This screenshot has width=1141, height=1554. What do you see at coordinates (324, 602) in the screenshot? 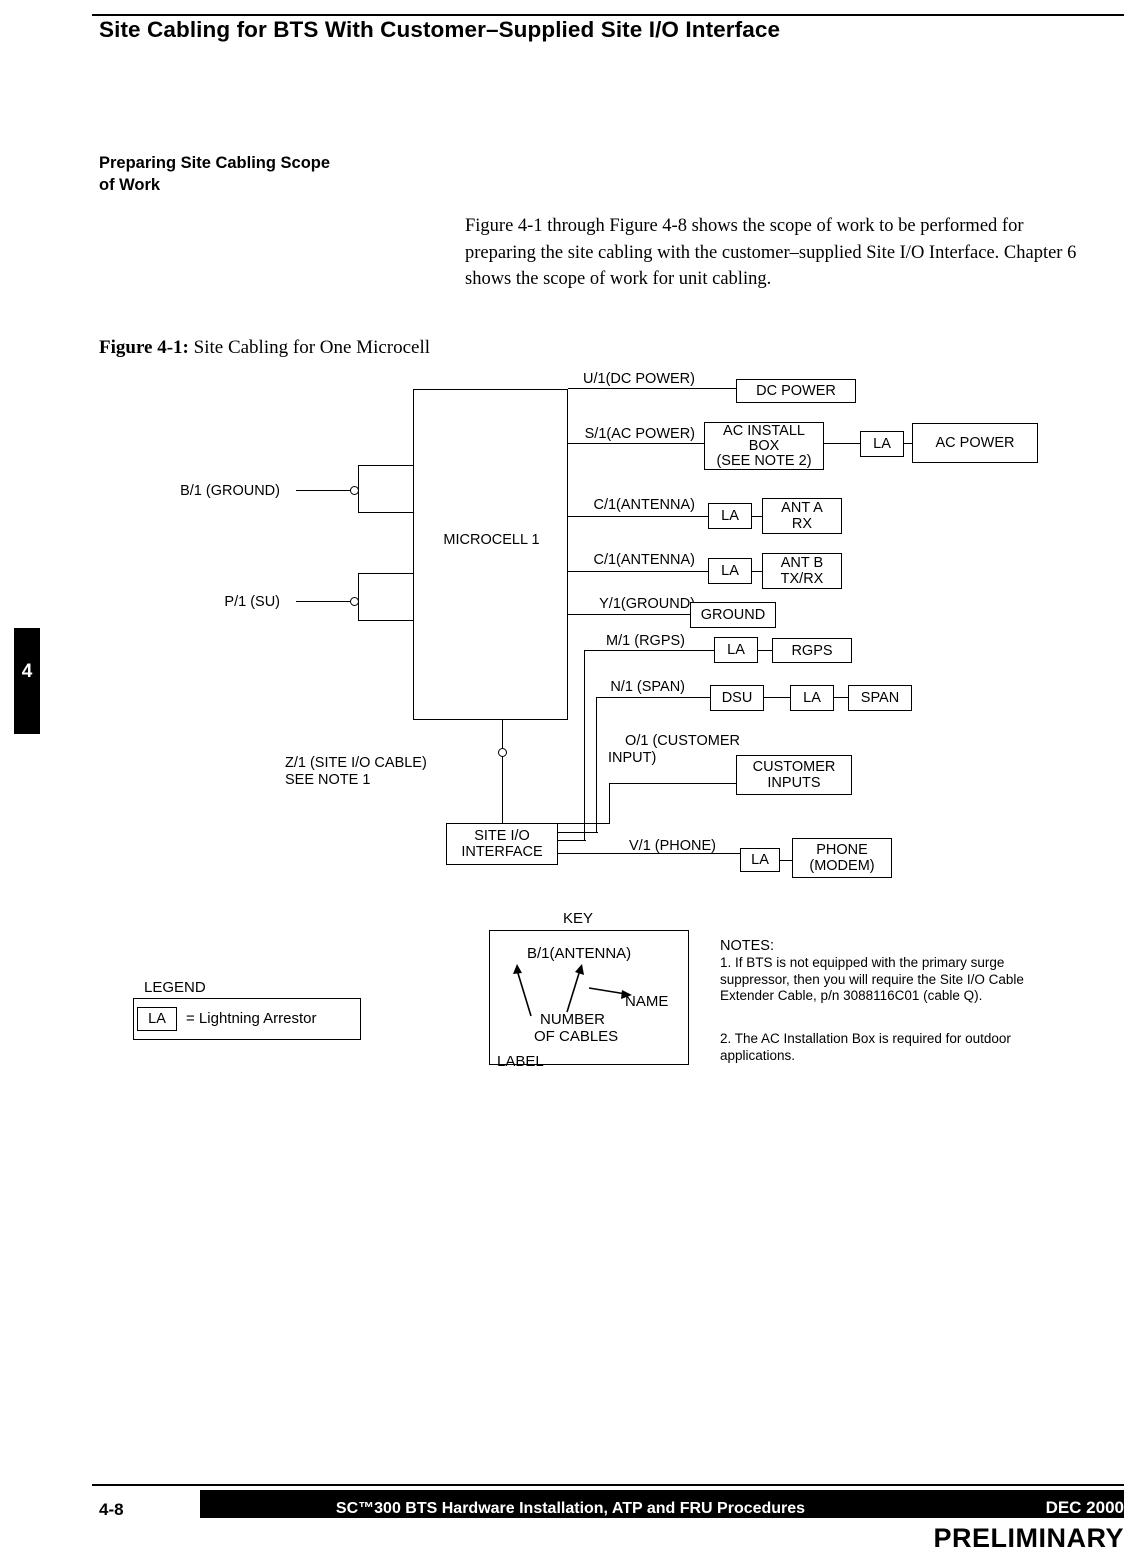
I see `su-lead-line` at bounding box center [324, 602].